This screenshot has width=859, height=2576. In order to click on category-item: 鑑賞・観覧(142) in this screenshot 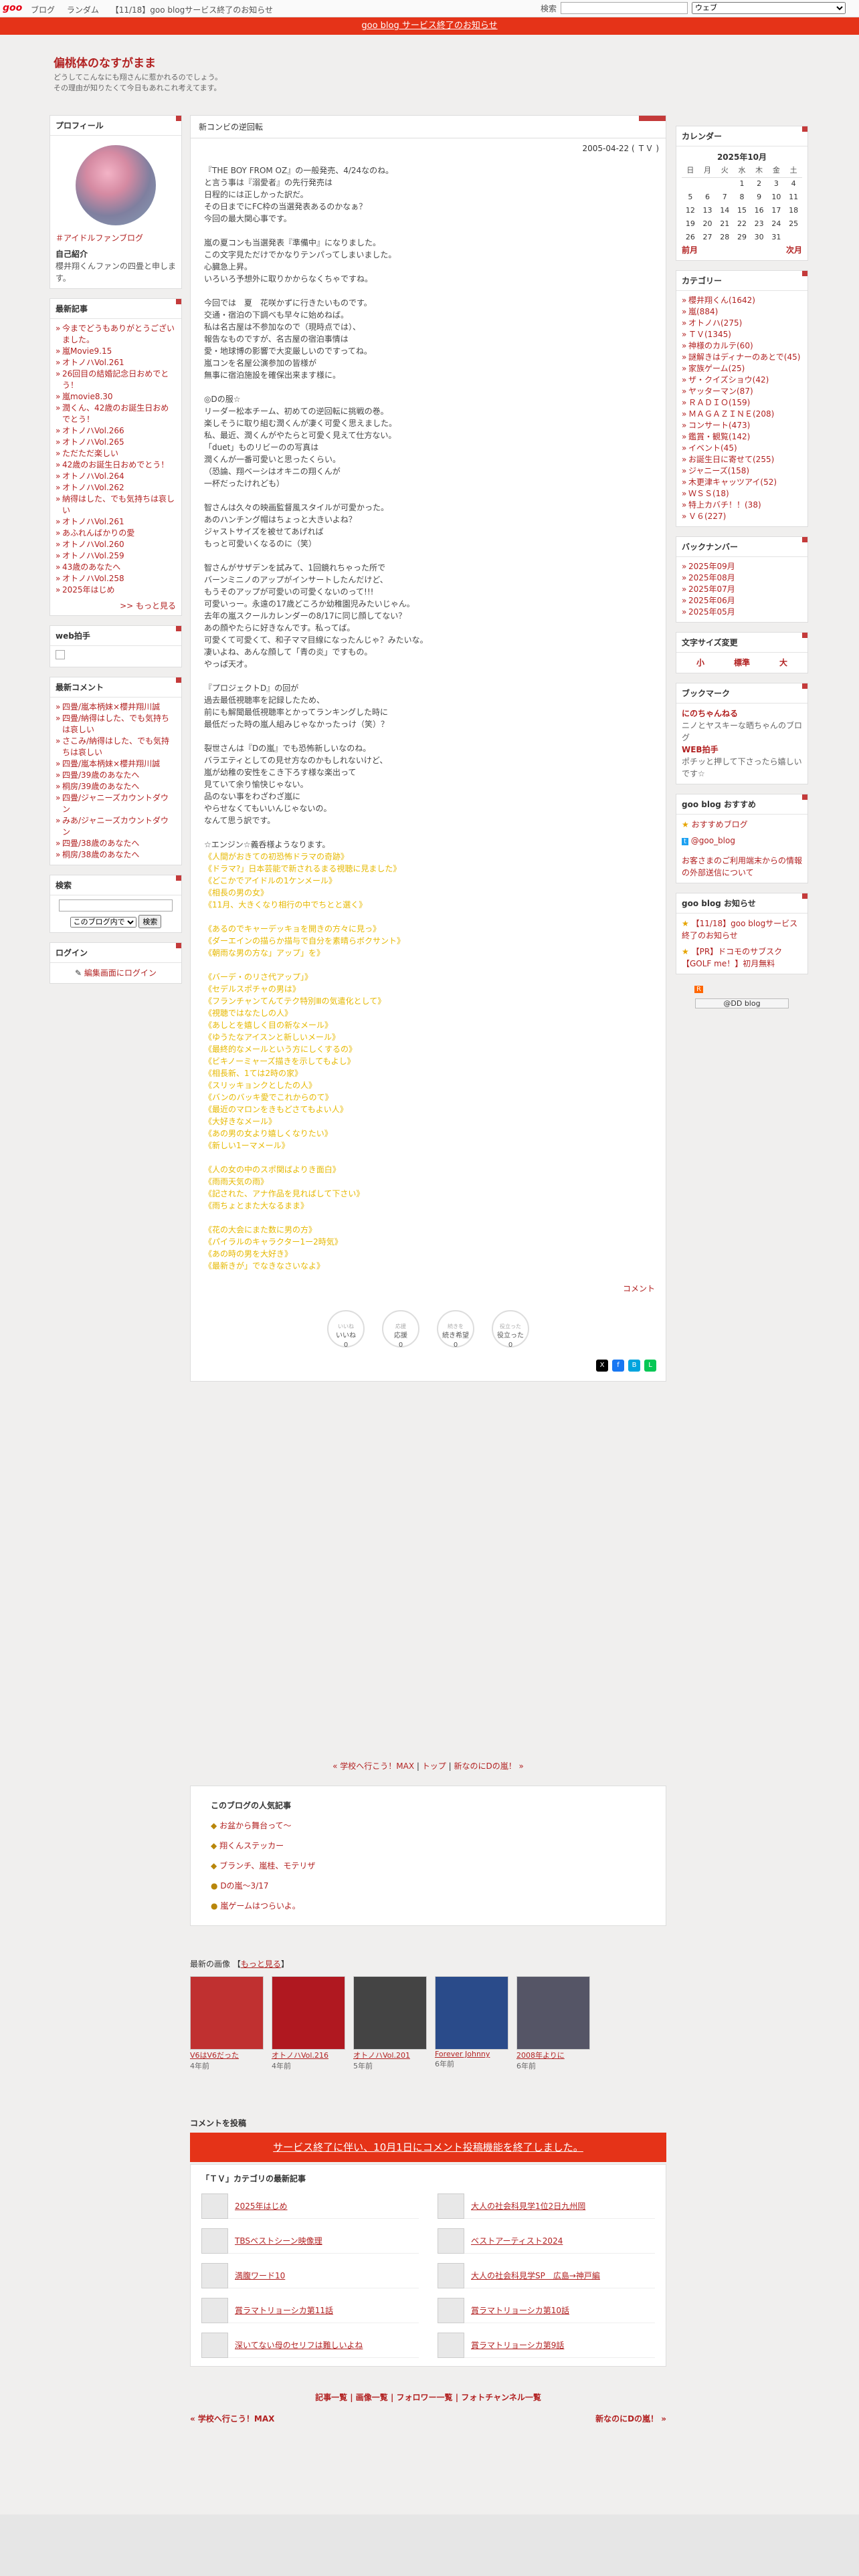, I will do `click(742, 437)`.